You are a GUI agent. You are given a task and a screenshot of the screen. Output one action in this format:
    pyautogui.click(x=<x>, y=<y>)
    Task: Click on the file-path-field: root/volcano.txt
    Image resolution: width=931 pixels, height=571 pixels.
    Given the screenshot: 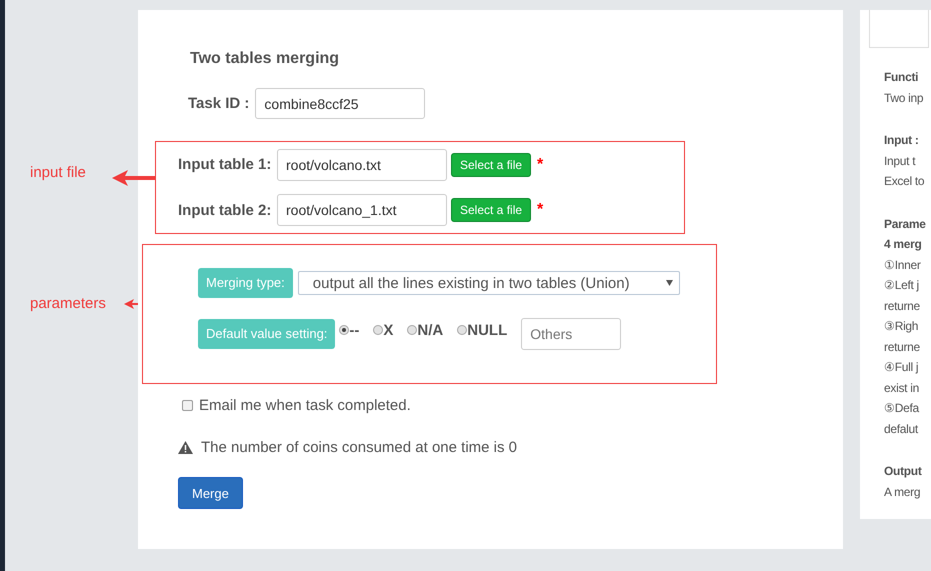 What is the action you would take?
    pyautogui.click(x=362, y=164)
    